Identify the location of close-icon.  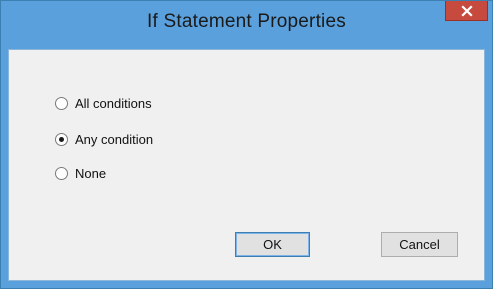
(466, 10).